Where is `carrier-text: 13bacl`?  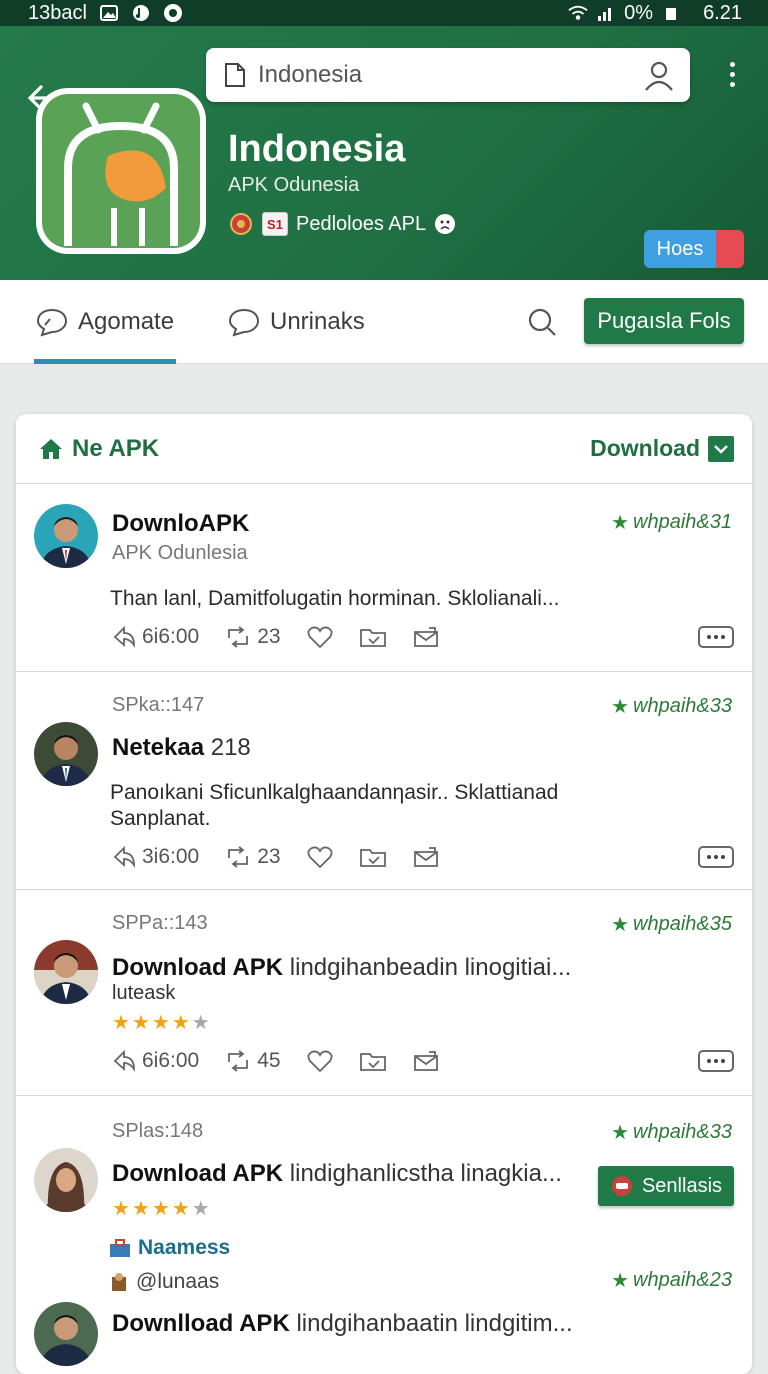 carrier-text: 13bacl is located at coordinates (57, 12).